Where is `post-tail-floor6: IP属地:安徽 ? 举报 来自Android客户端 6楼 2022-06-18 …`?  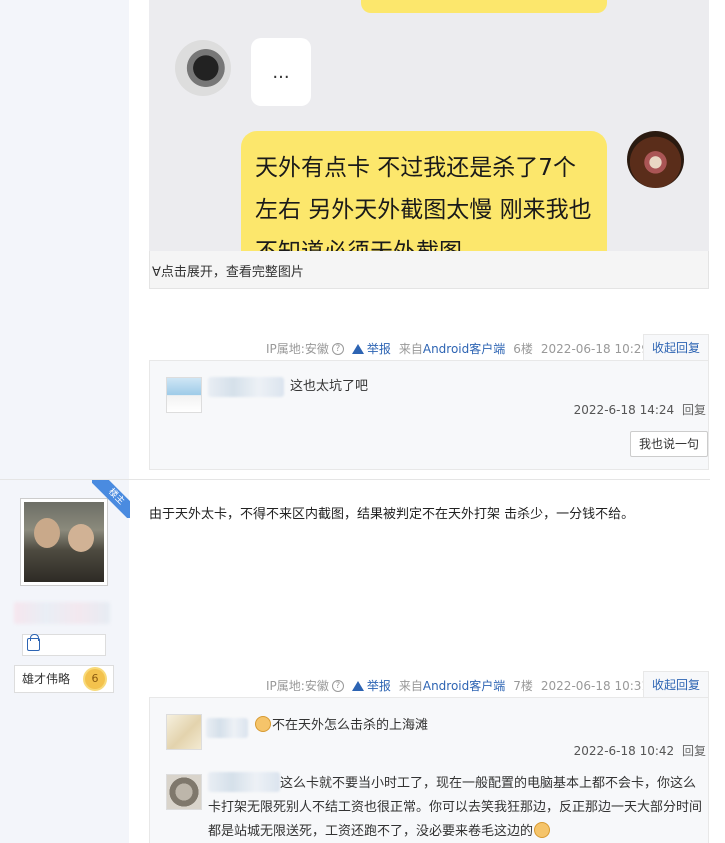
post-tail-floor6: IP属地:安徽 ? 举报 来自Android客户端 6楼 2022-06-18 … is located at coordinates (457, 348).